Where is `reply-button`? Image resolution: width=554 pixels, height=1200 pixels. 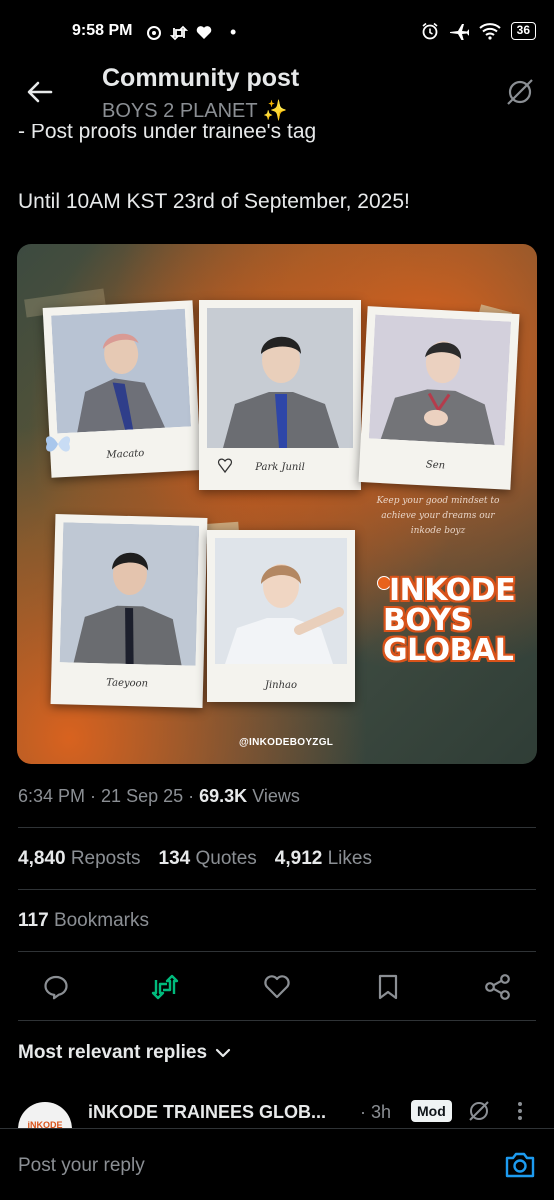 reply-button is located at coordinates (56, 987).